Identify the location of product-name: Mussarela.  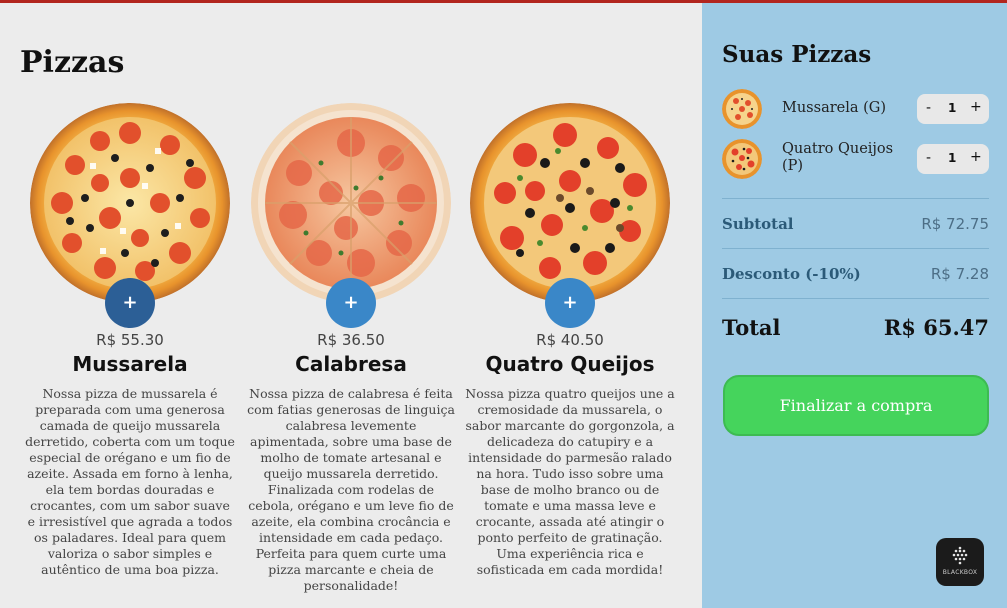
(130, 364).